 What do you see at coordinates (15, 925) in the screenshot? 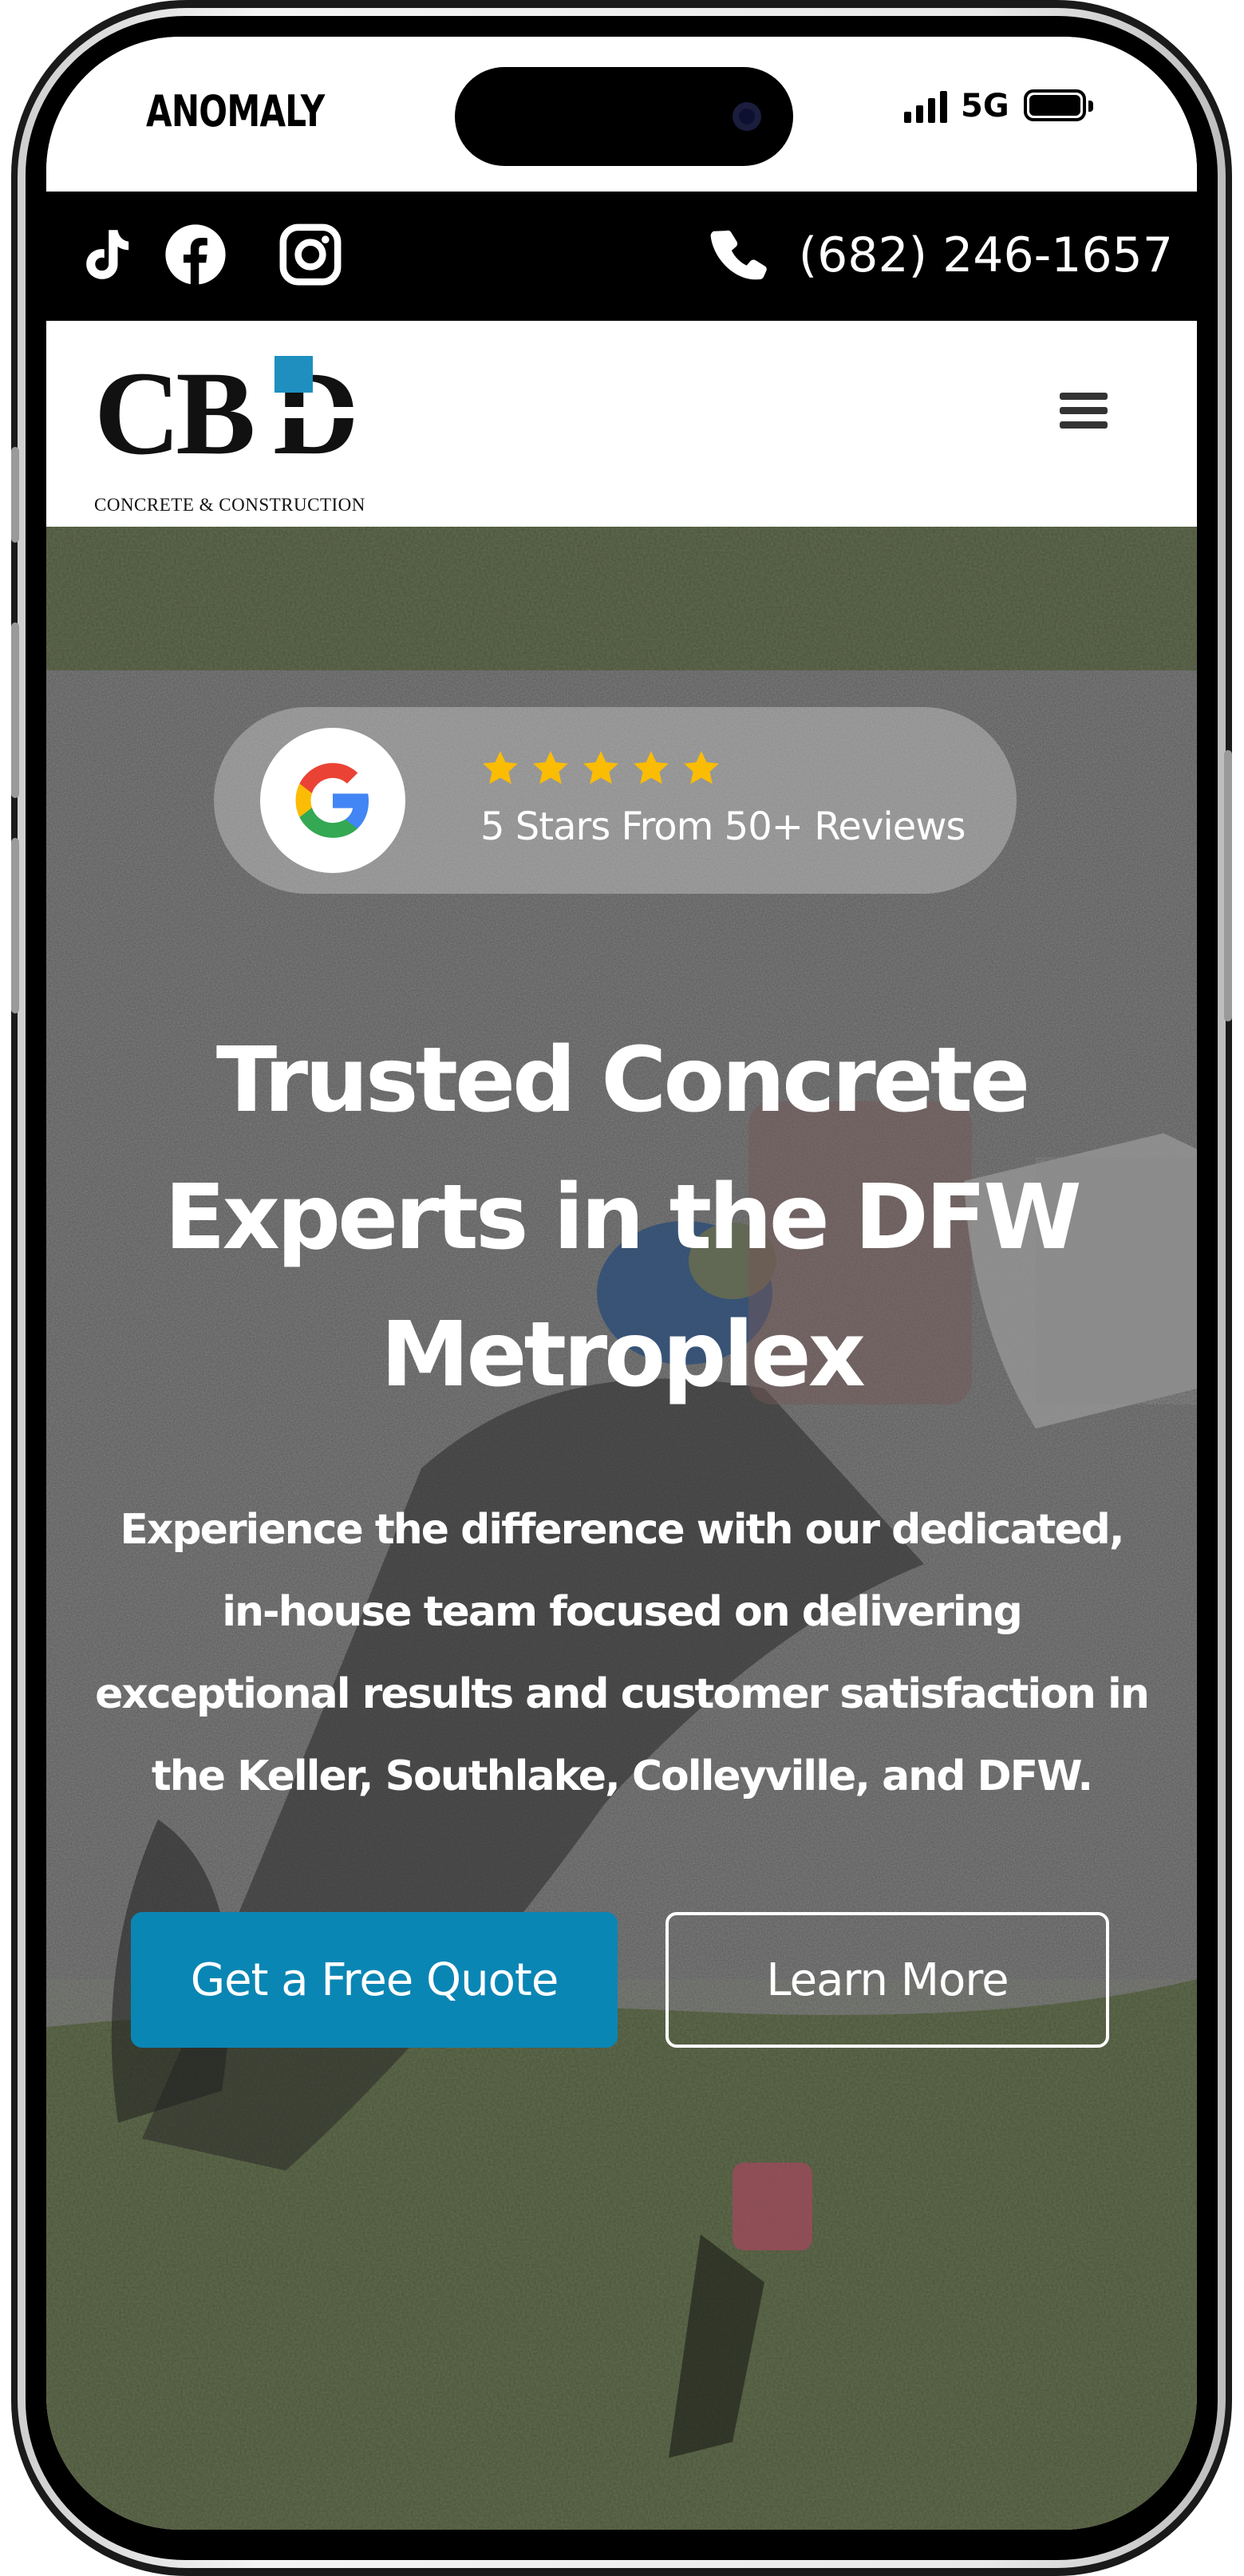
I see `volume-down-button` at bounding box center [15, 925].